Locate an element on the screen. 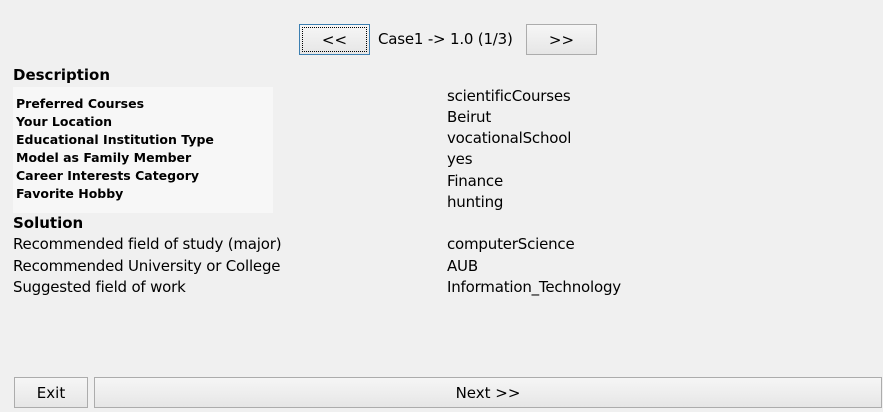 Image resolution: width=883 pixels, height=412 pixels. description-value: Beirut is located at coordinates (469, 117).